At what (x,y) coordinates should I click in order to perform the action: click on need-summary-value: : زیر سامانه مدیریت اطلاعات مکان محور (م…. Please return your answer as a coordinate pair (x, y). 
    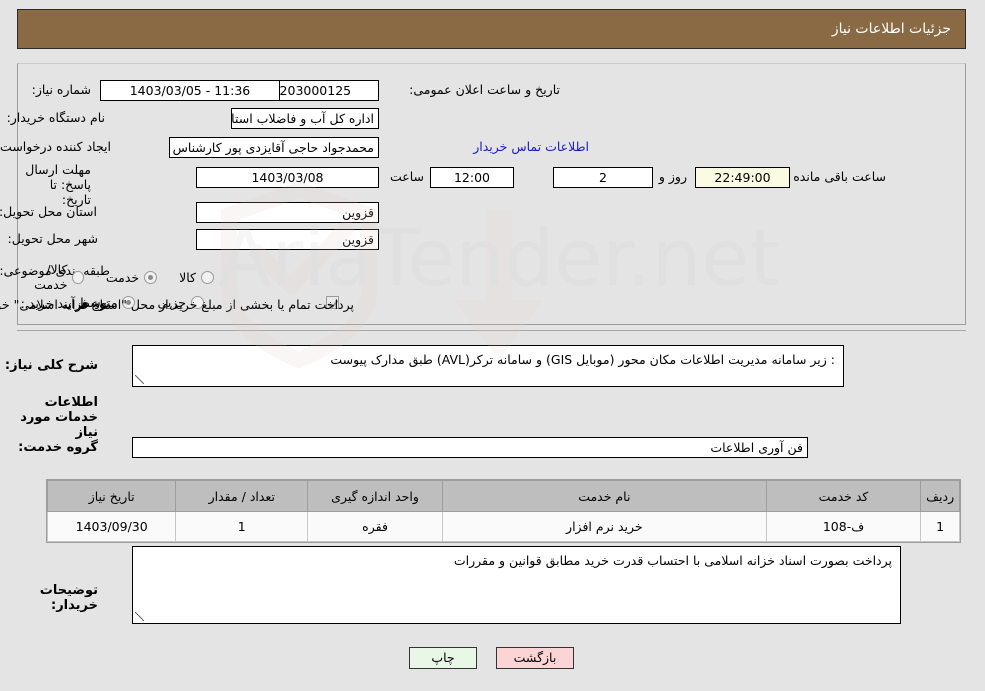
    Looking at the image, I should click on (489, 366).